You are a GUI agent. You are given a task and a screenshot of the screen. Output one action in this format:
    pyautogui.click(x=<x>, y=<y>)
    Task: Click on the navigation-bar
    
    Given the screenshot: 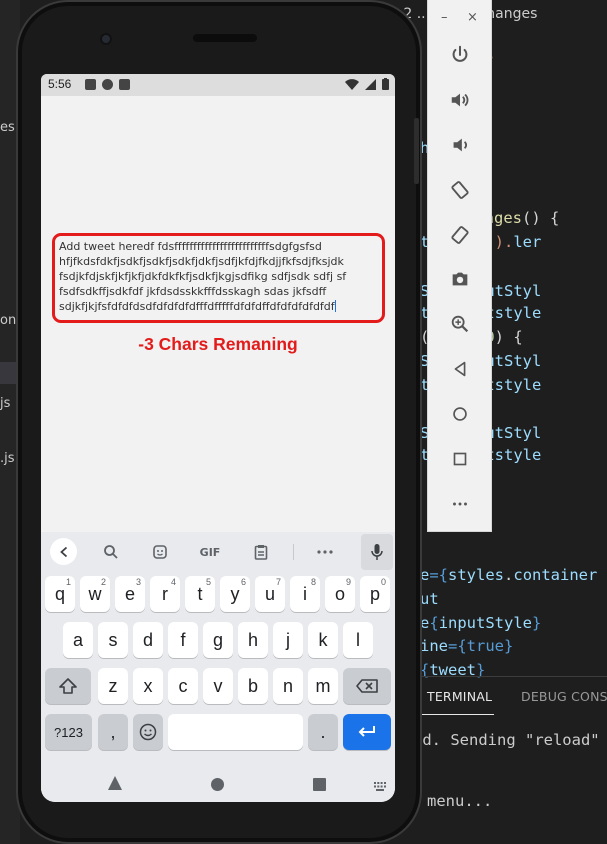 What is the action you would take?
    pyautogui.click(x=218, y=785)
    